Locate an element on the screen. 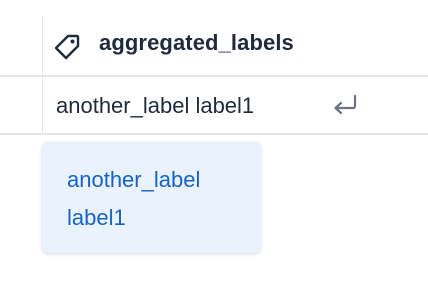  tag-icon is located at coordinates (67, 47).